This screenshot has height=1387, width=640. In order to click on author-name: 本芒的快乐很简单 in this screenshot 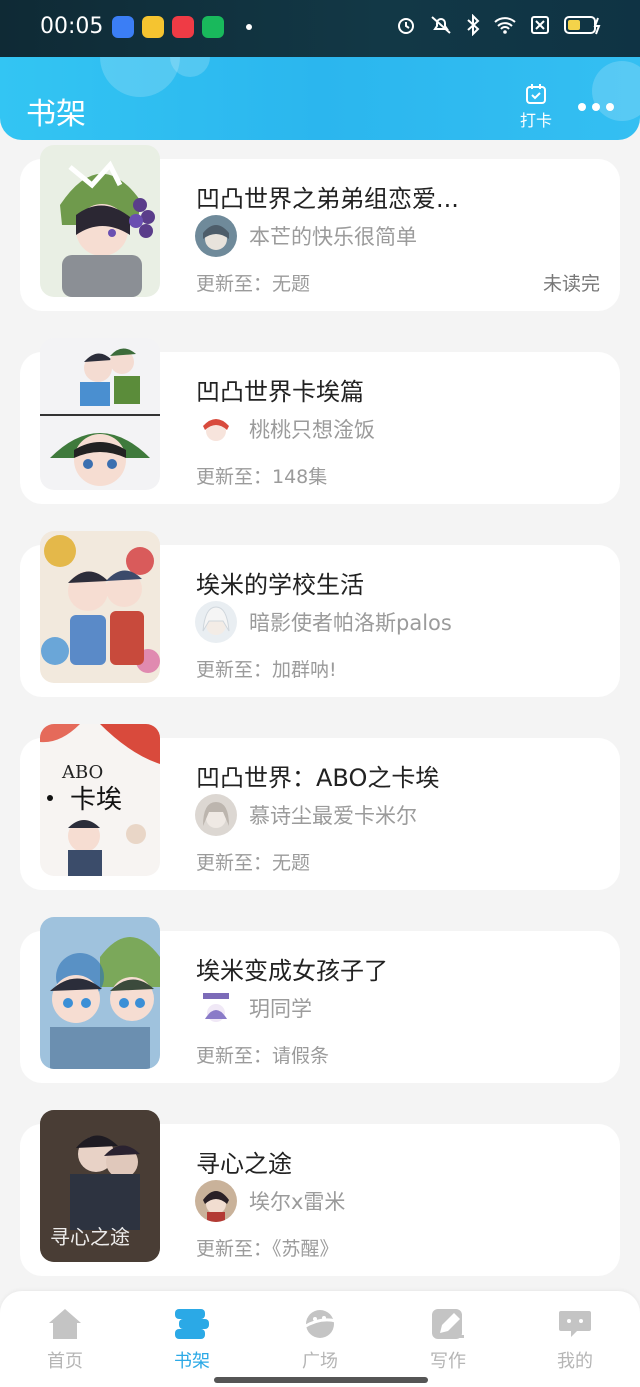, I will do `click(333, 237)`.